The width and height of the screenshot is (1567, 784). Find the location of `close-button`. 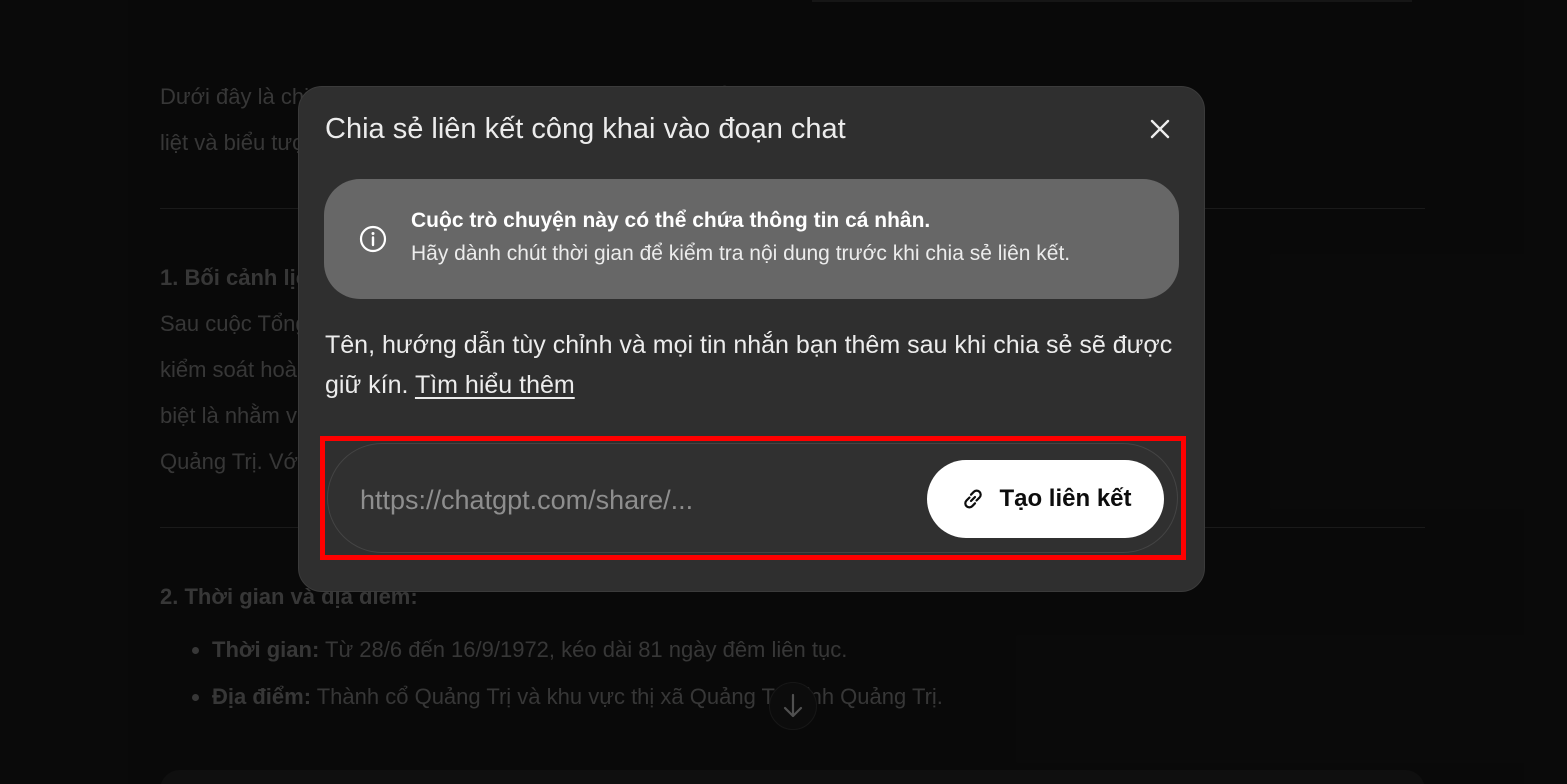

close-button is located at coordinates (1160, 129).